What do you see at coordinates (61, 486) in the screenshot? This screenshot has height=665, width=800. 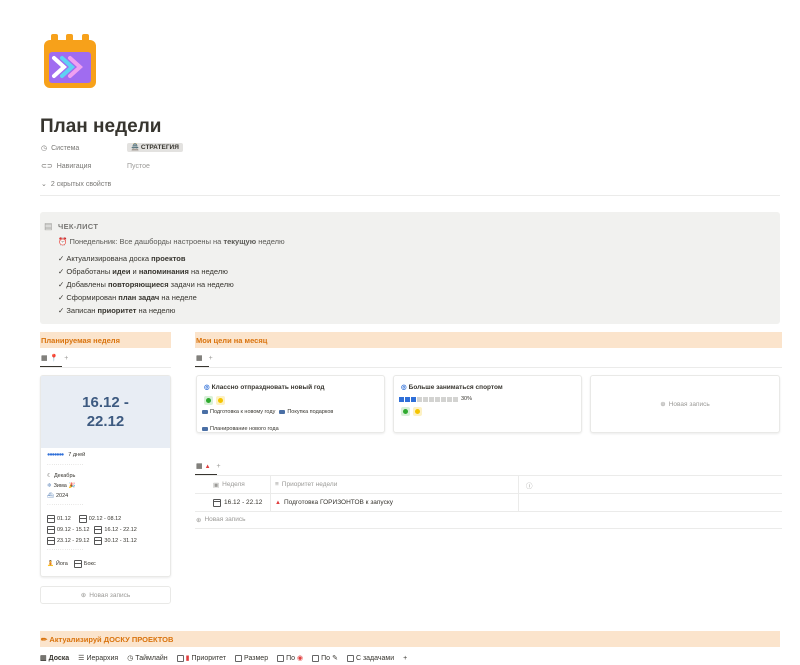 I see `season-line: ❄ Зима 🎉` at bounding box center [61, 486].